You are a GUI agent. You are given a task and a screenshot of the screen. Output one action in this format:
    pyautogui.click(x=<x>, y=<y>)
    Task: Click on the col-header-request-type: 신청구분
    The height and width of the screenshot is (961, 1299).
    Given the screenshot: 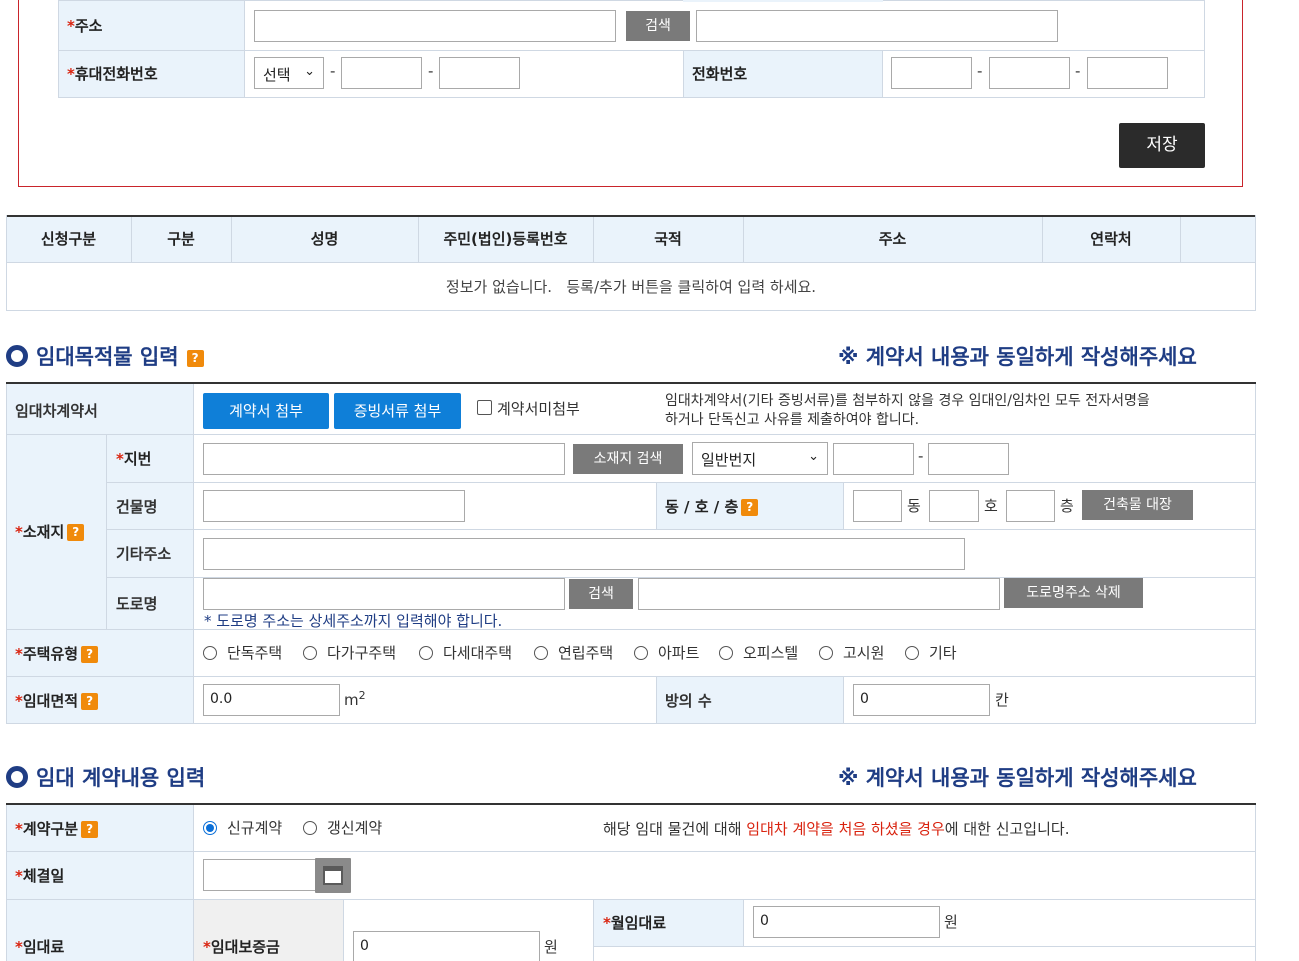 What is the action you would take?
    pyautogui.click(x=68, y=239)
    